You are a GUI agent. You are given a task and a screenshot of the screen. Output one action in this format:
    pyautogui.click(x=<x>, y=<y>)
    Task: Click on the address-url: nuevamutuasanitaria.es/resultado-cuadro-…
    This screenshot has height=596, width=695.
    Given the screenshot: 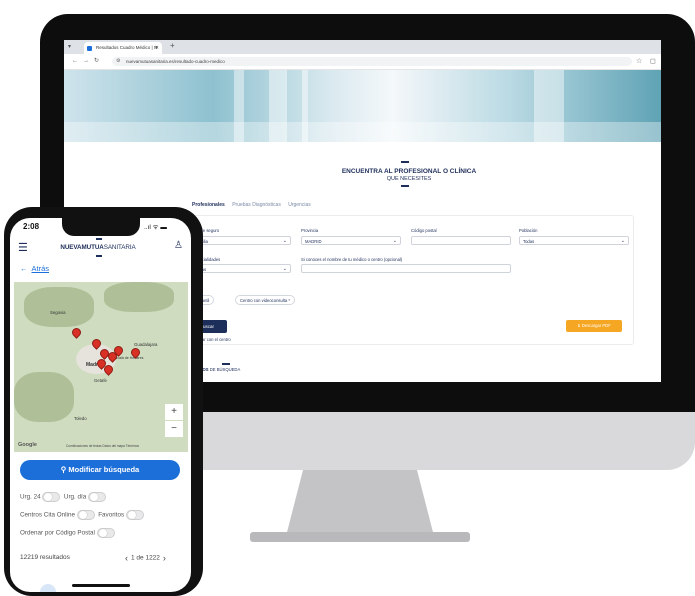 What is the action you would take?
    pyautogui.click(x=175, y=61)
    